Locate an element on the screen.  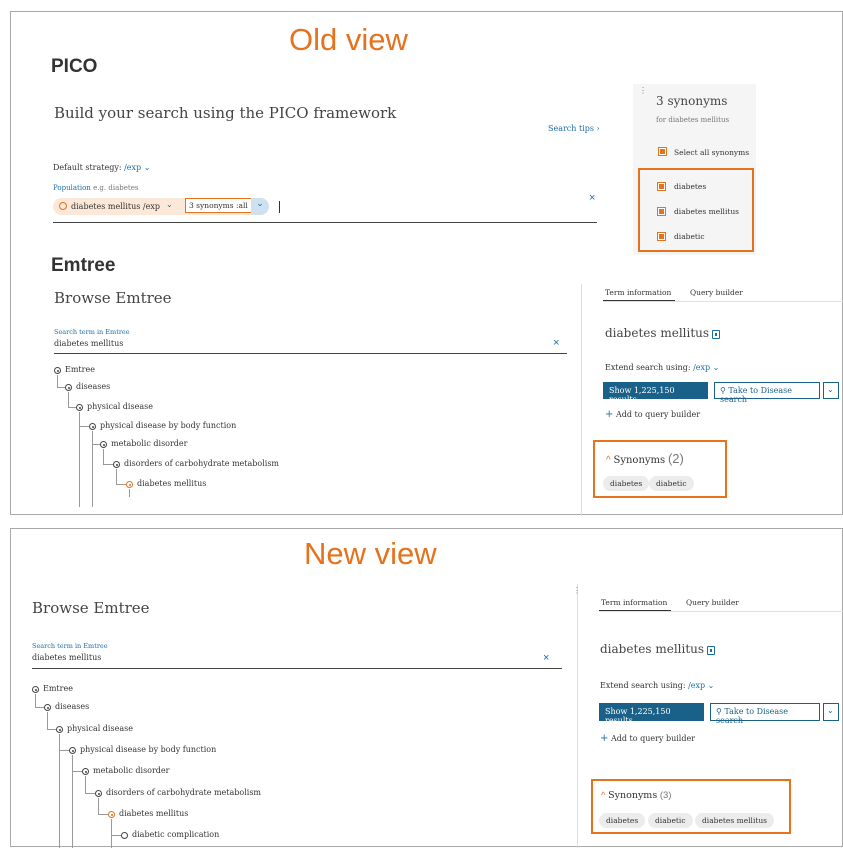
synonym-chip-3: diabetes mellitus is located at coordinates (735, 820).